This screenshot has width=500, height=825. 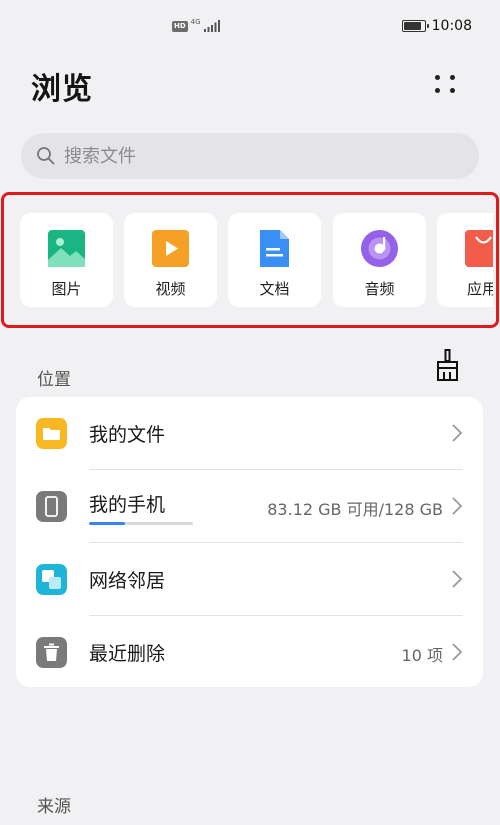 I want to click on clean-broom-icon, so click(x=447, y=365).